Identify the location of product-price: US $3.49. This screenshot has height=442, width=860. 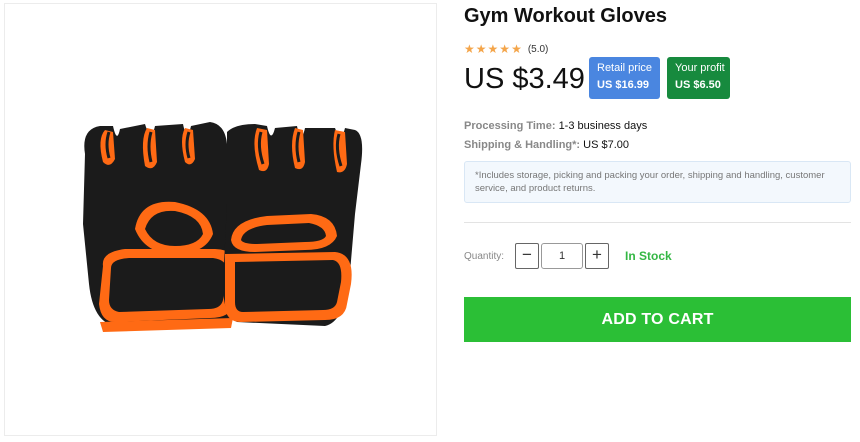
(524, 79).